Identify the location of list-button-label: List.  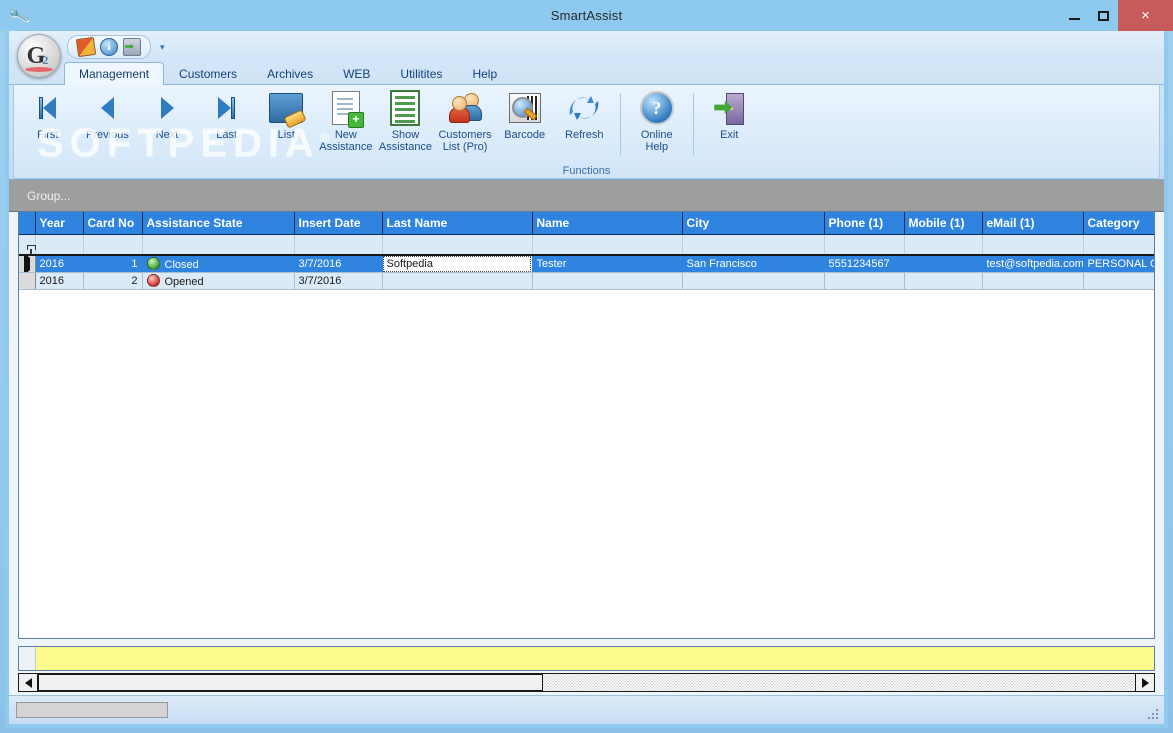
(286, 135).